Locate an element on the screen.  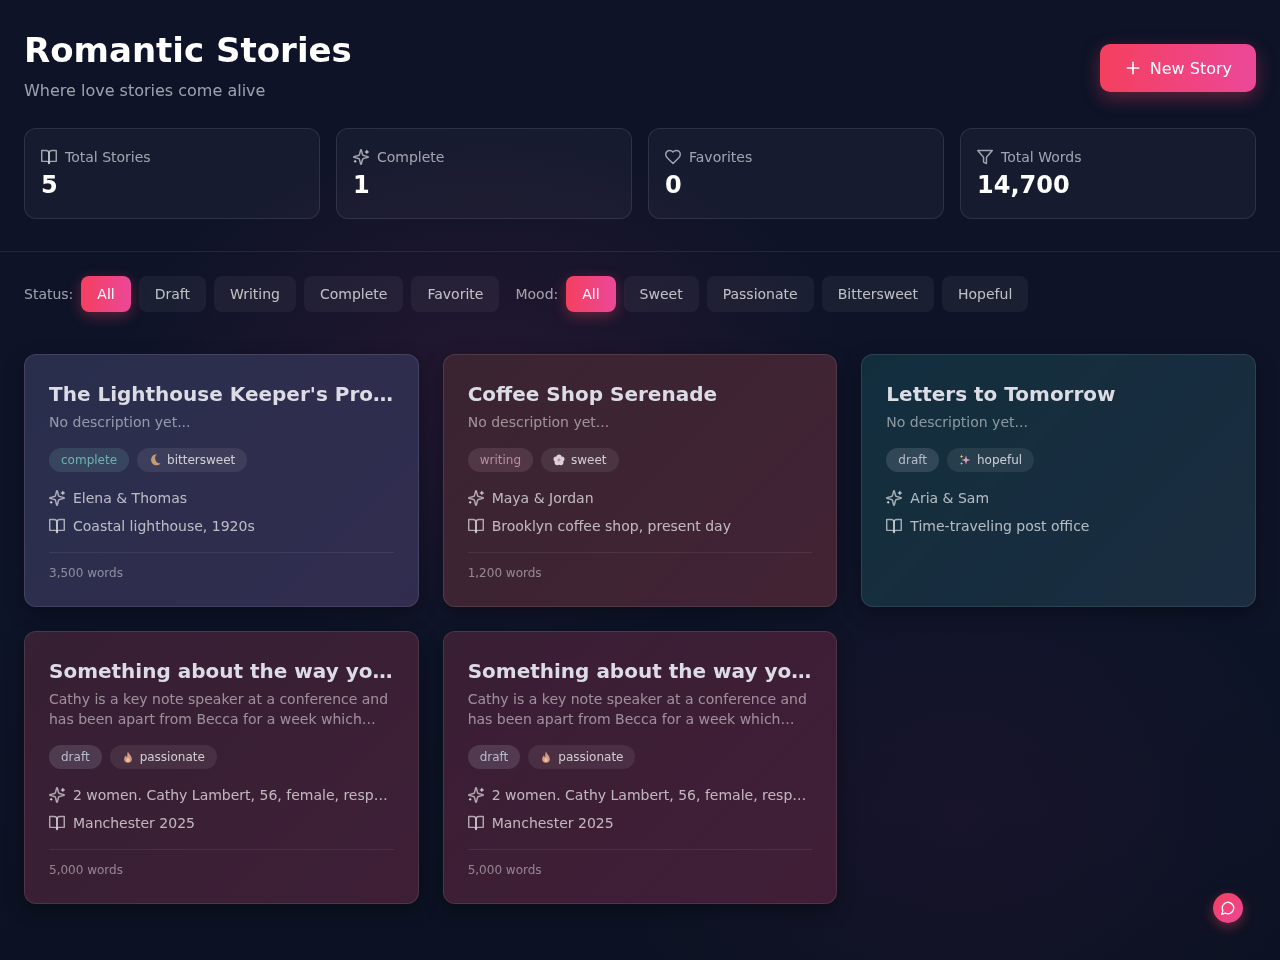
filter-chip: Writing is located at coordinates (255, 294).